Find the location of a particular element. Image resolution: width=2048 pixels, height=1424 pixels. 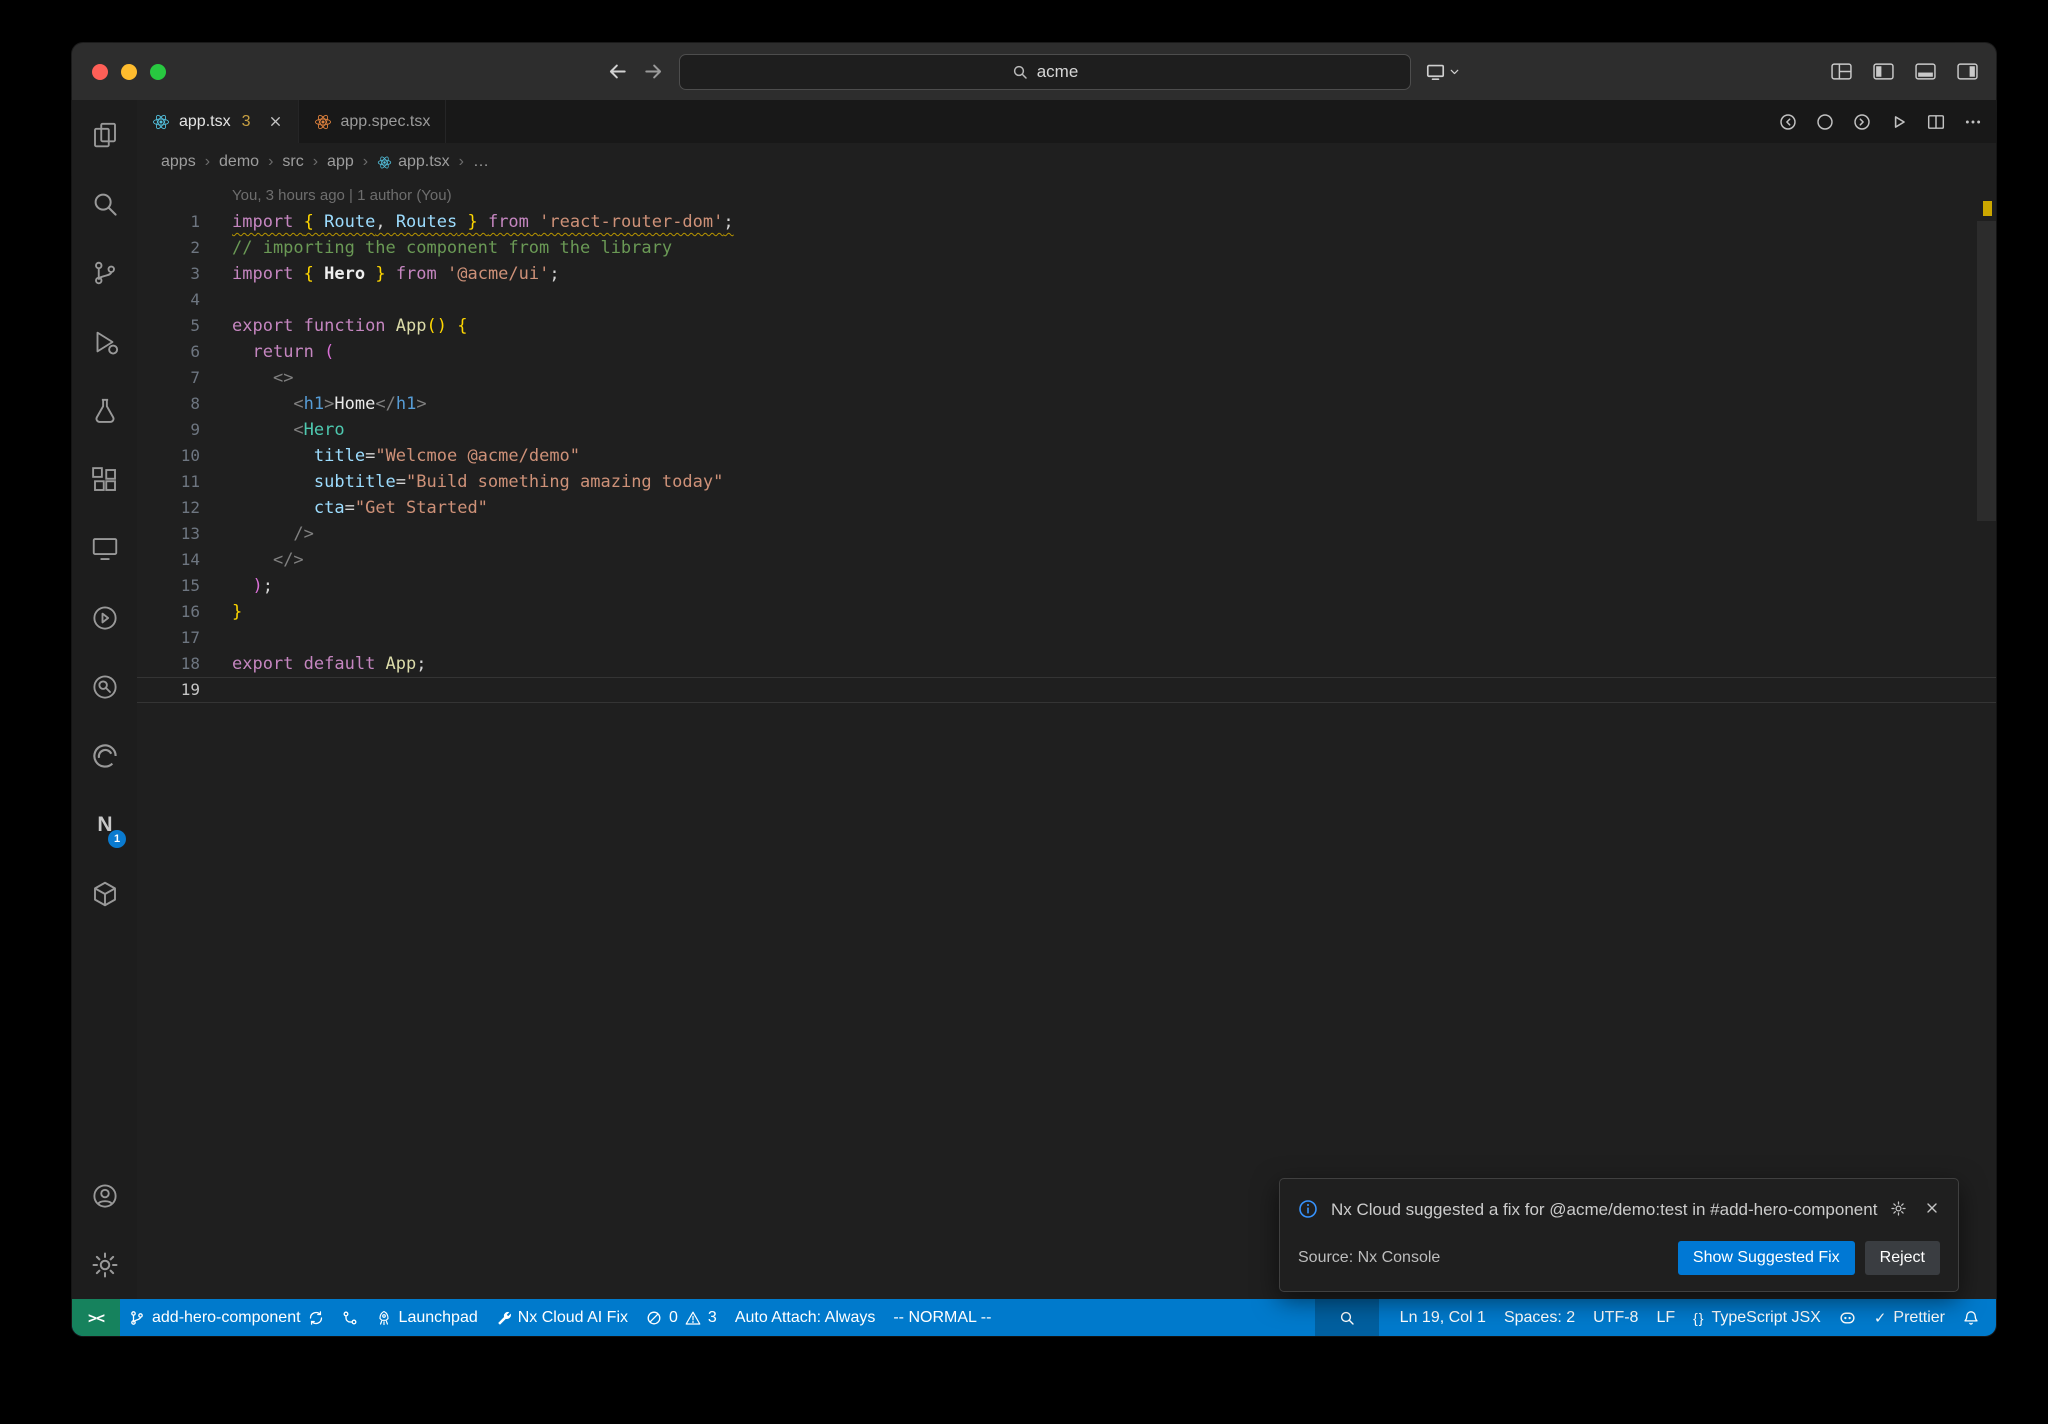

breadcrumb-file: app.tsx is located at coordinates (413, 162).